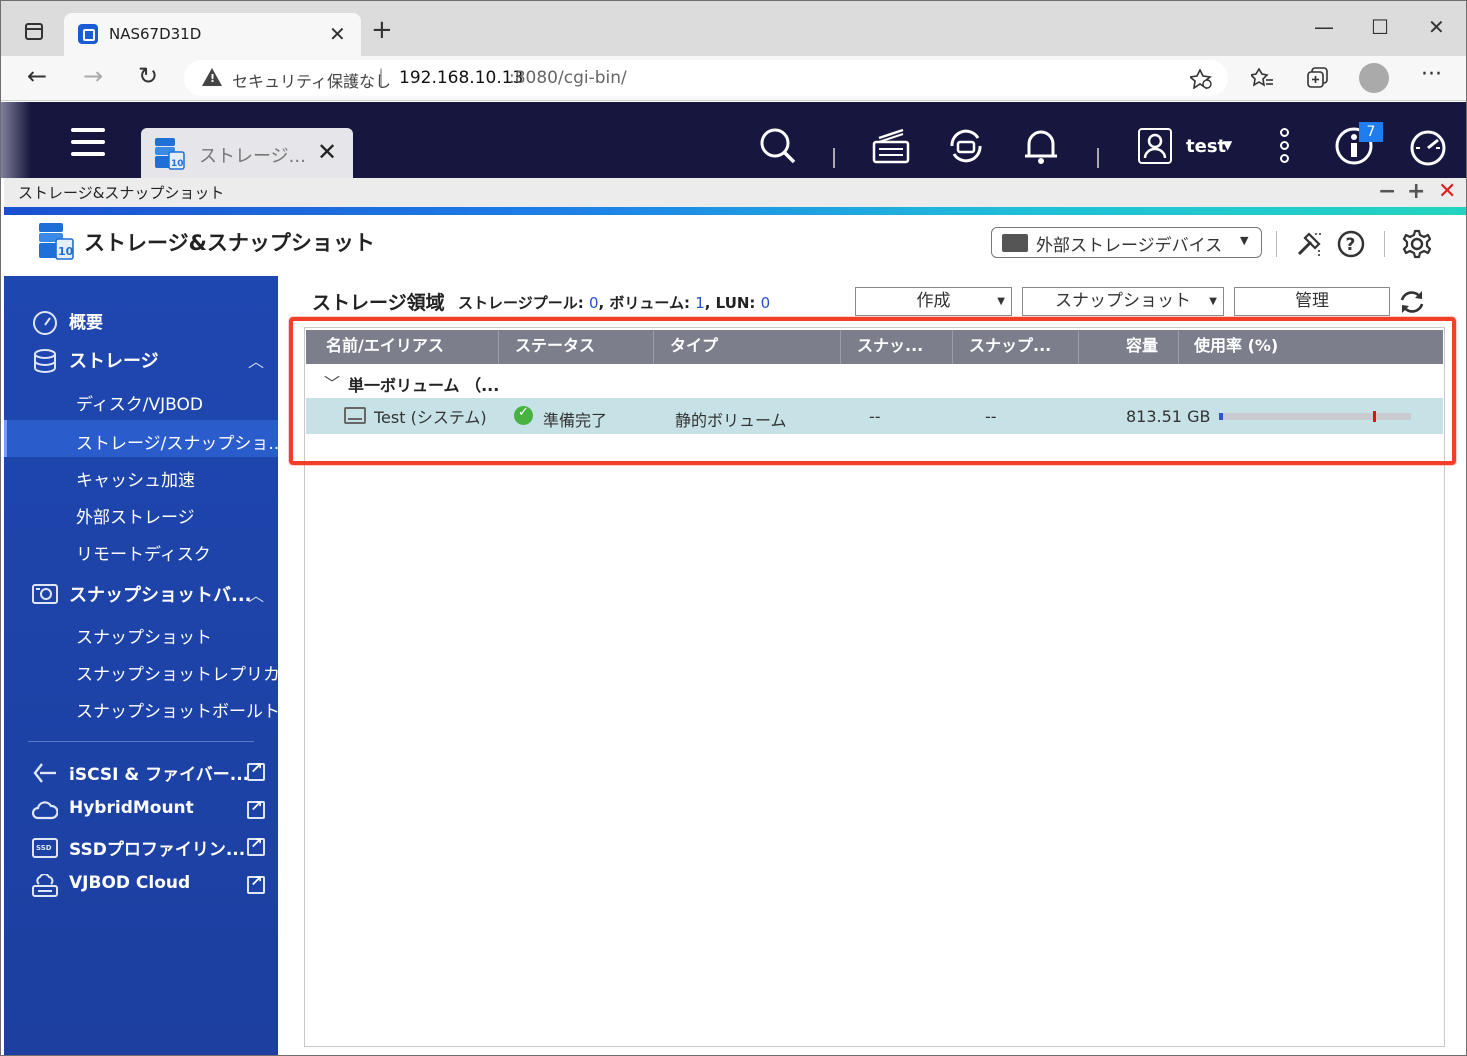  What do you see at coordinates (1371, 132) in the screenshot?
I see `notification-count-badge: 7` at bounding box center [1371, 132].